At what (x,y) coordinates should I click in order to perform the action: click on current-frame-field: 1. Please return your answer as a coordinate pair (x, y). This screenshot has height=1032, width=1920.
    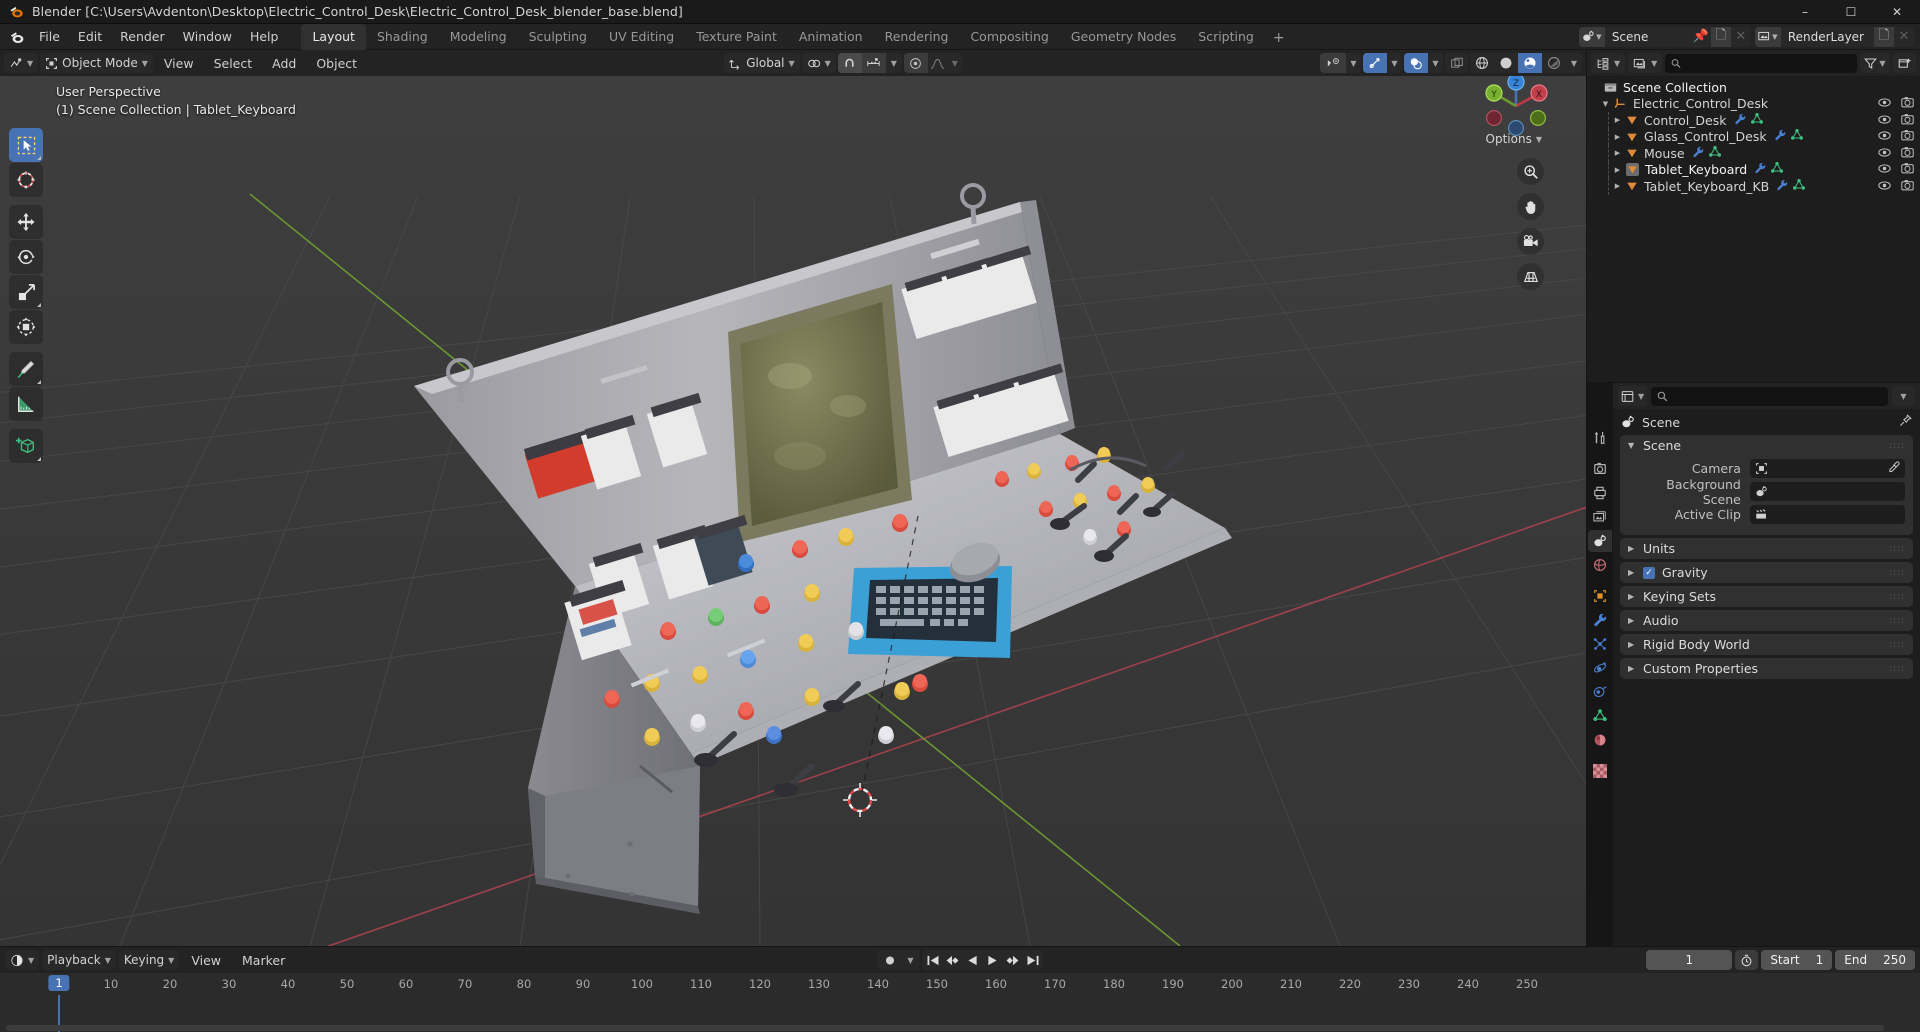
    Looking at the image, I should click on (1689, 960).